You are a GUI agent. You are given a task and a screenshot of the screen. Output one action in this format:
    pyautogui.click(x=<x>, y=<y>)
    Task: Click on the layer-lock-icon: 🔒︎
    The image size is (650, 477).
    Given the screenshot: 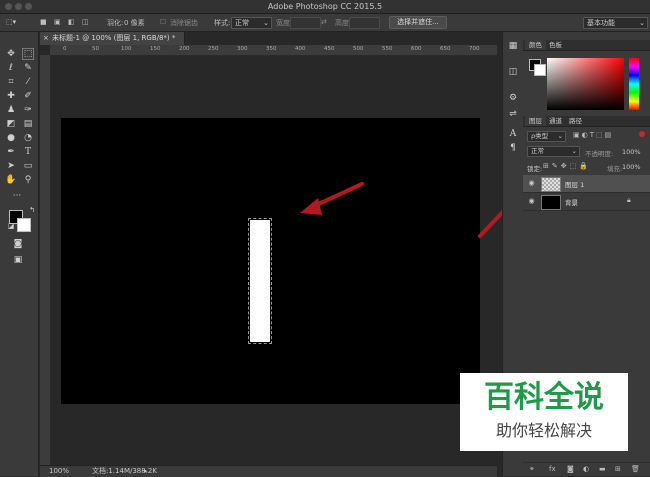 What is the action you would take?
    pyautogui.click(x=629, y=200)
    